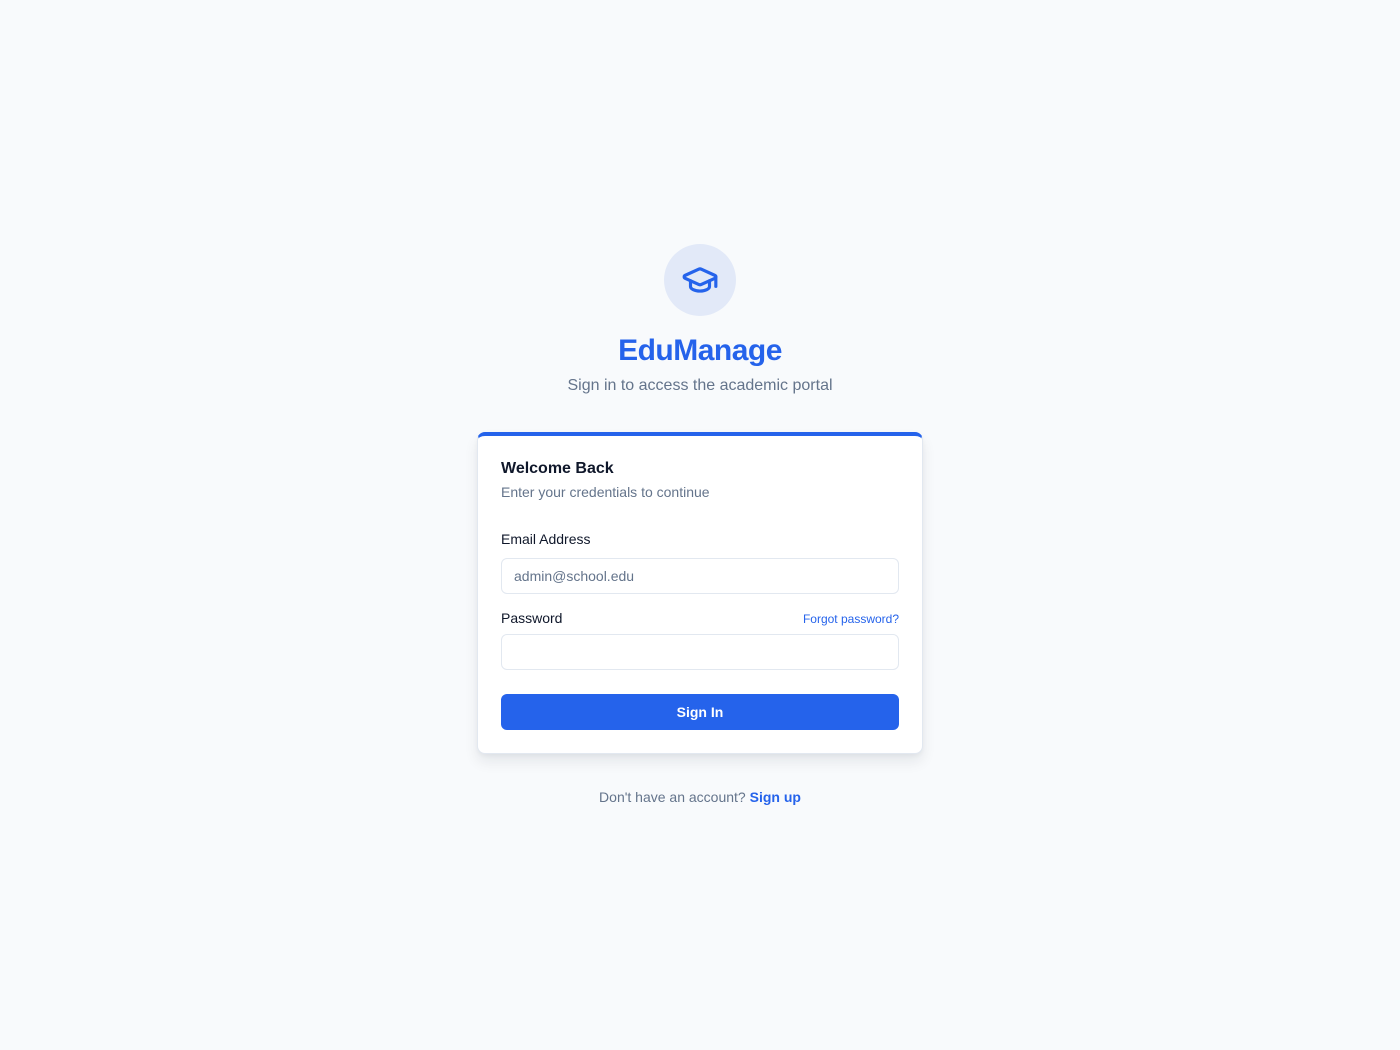  Describe the element at coordinates (557, 468) in the screenshot. I see `card-heading: Welcome Back` at that location.